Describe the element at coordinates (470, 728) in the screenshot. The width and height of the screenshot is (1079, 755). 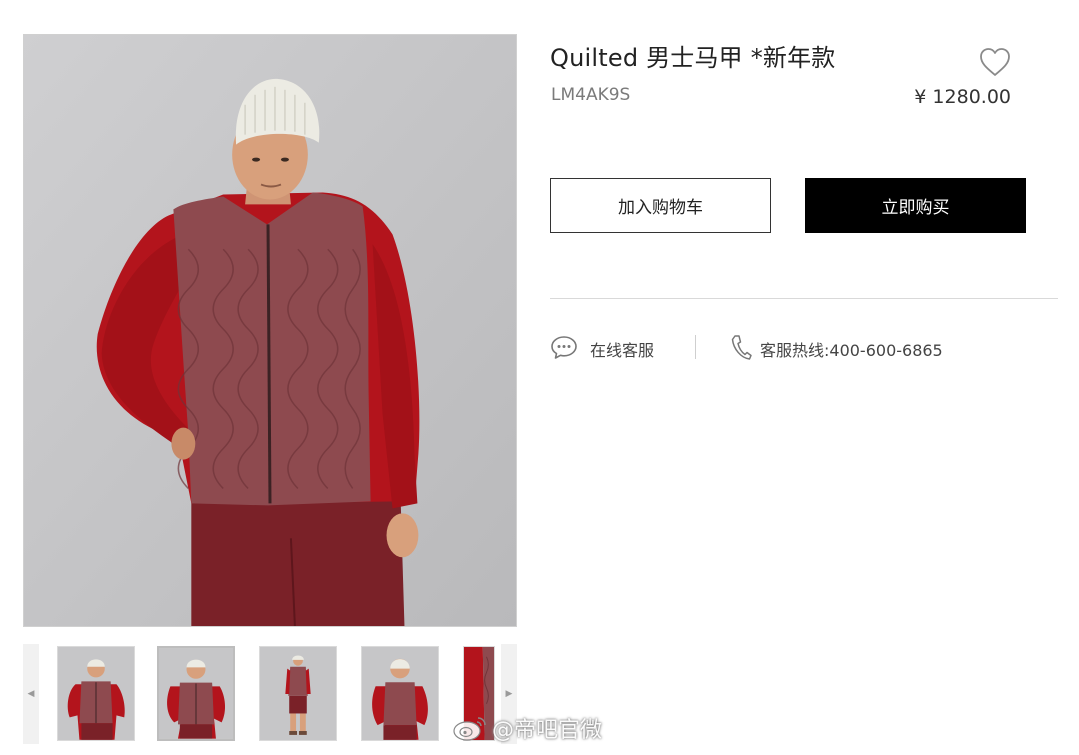
I see `weibo-icon` at that location.